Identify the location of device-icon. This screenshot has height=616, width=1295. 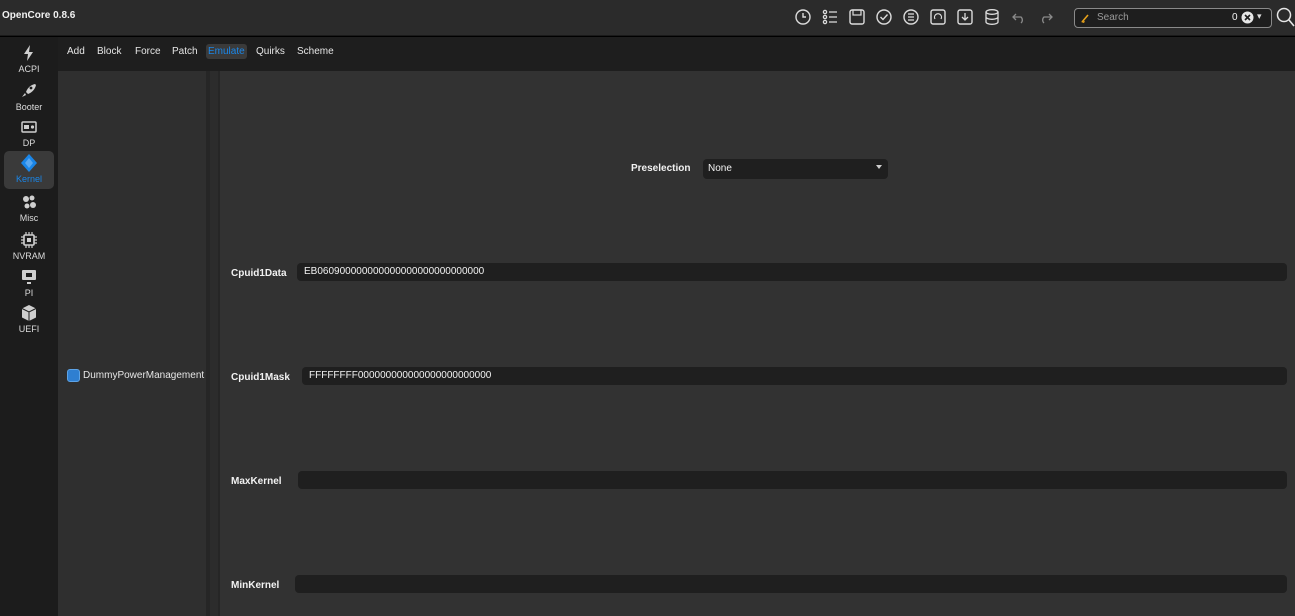
(29, 127).